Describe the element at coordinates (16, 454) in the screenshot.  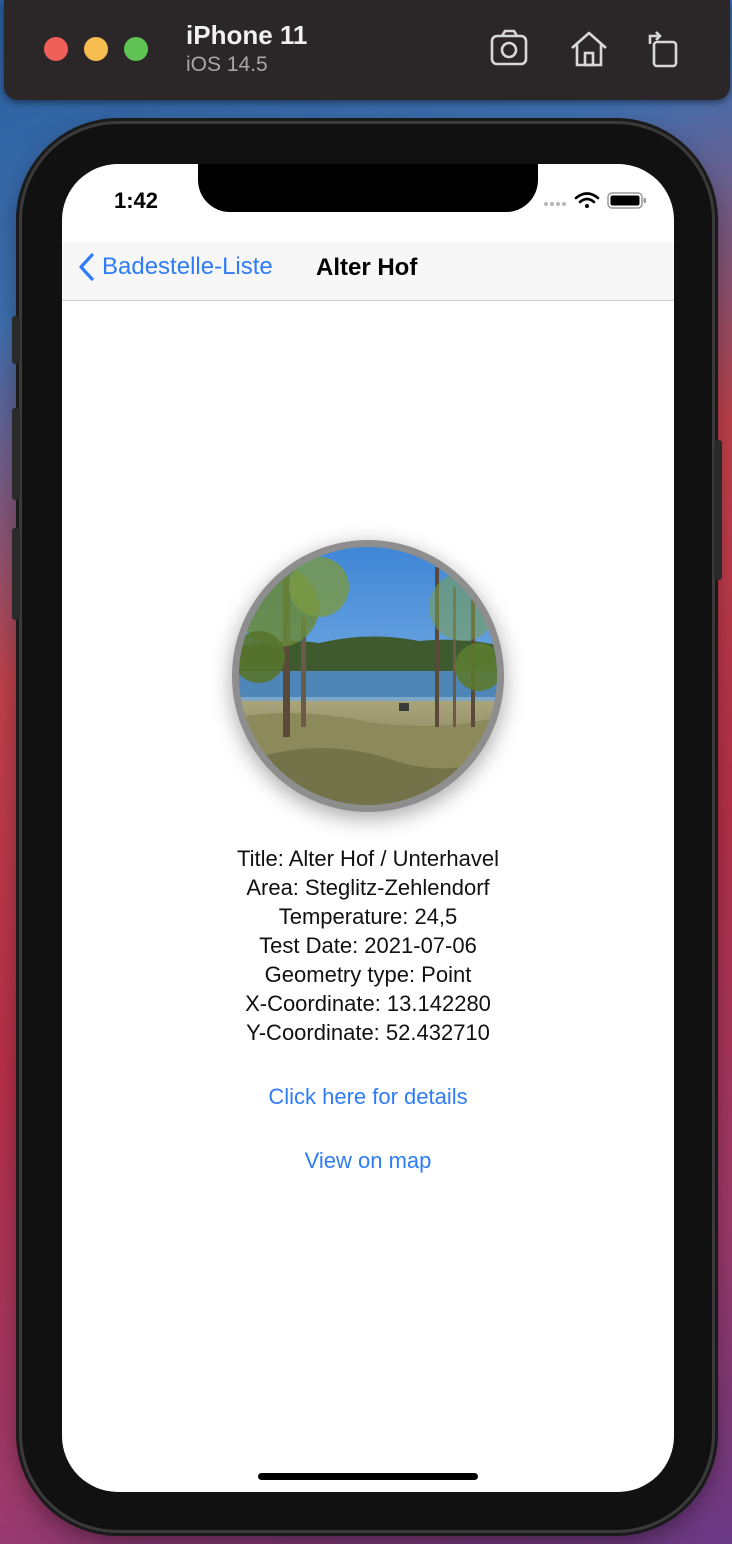
I see `volume-up-button` at that location.